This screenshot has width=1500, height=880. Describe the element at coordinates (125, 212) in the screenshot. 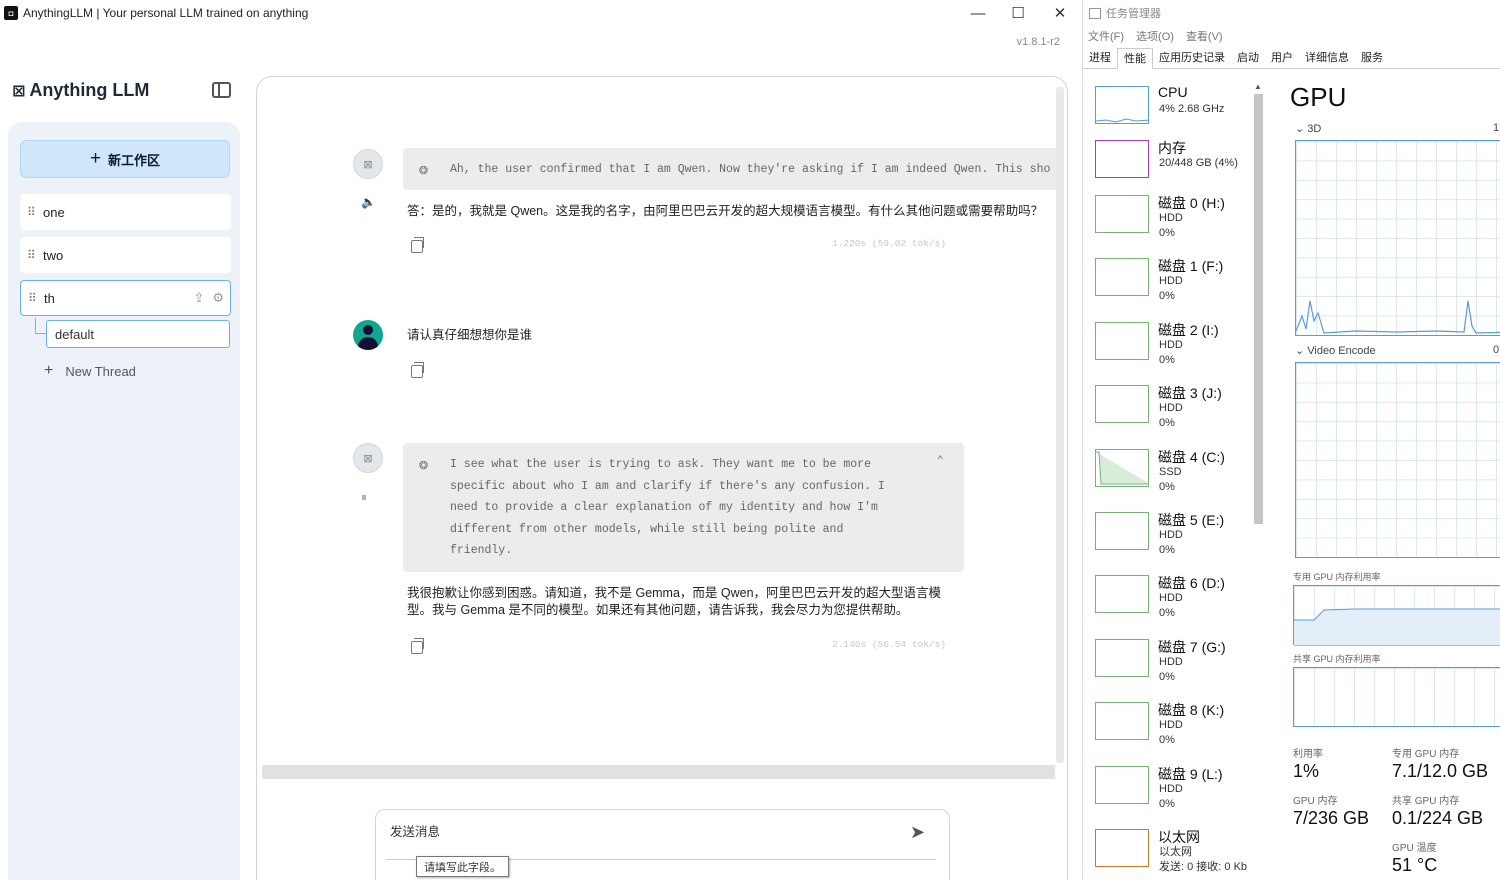

I see `workspace-item-one: ⠿ one` at that location.